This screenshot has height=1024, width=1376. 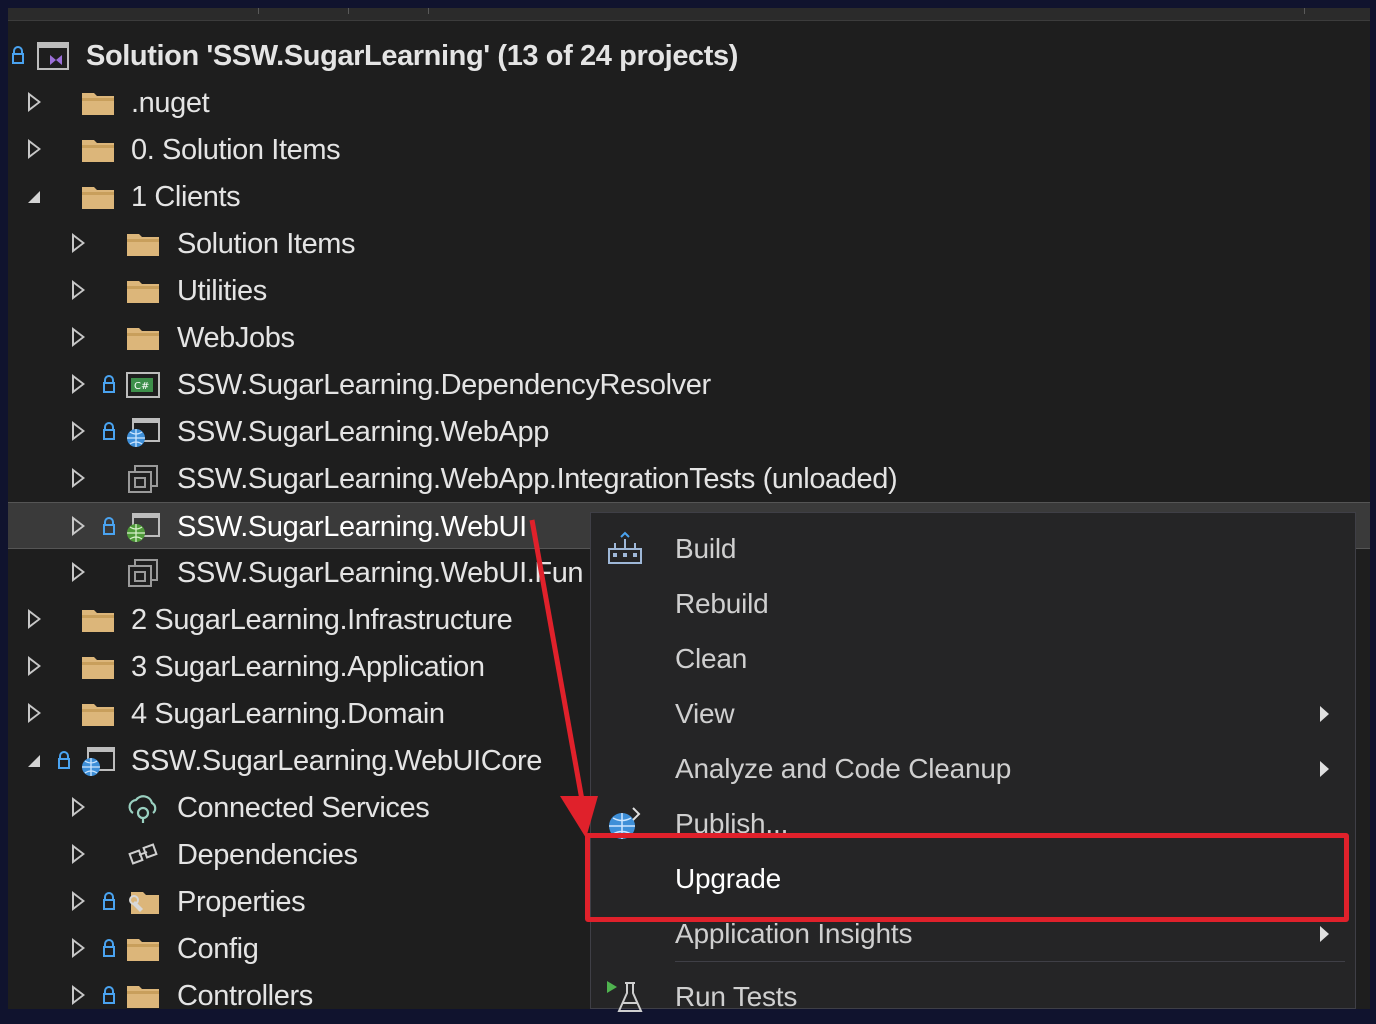 What do you see at coordinates (241, 902) in the screenshot?
I see `tree-label: Properties` at bounding box center [241, 902].